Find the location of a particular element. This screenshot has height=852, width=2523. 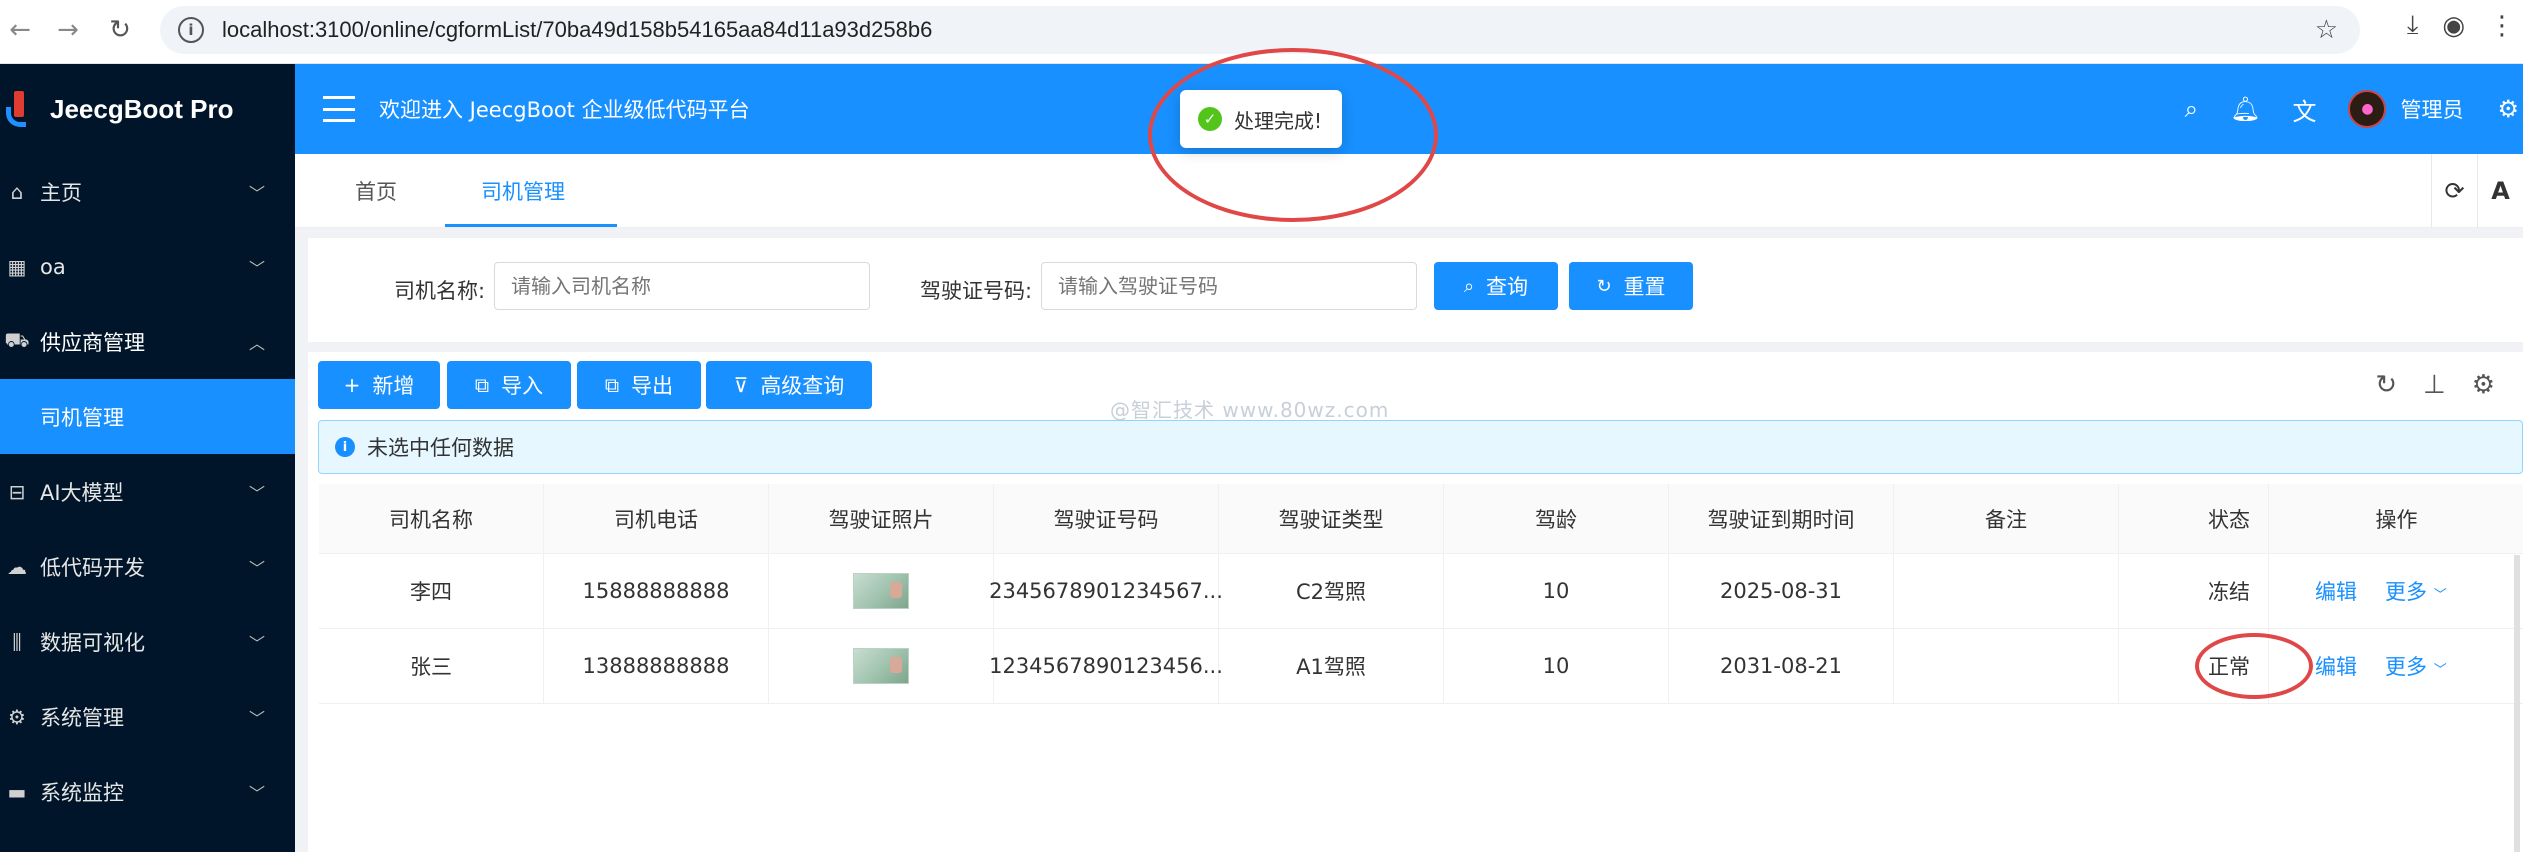

driving-years-cell: 10 is located at coordinates (1556, 666).